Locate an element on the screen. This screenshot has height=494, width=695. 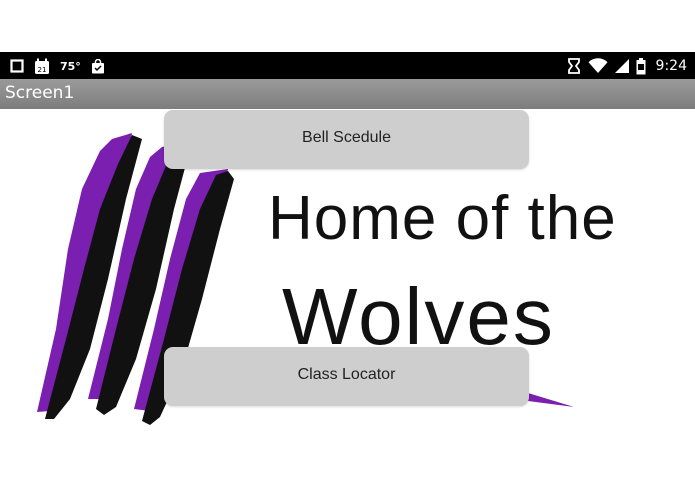
screen-title: Screen1 is located at coordinates (40, 93).